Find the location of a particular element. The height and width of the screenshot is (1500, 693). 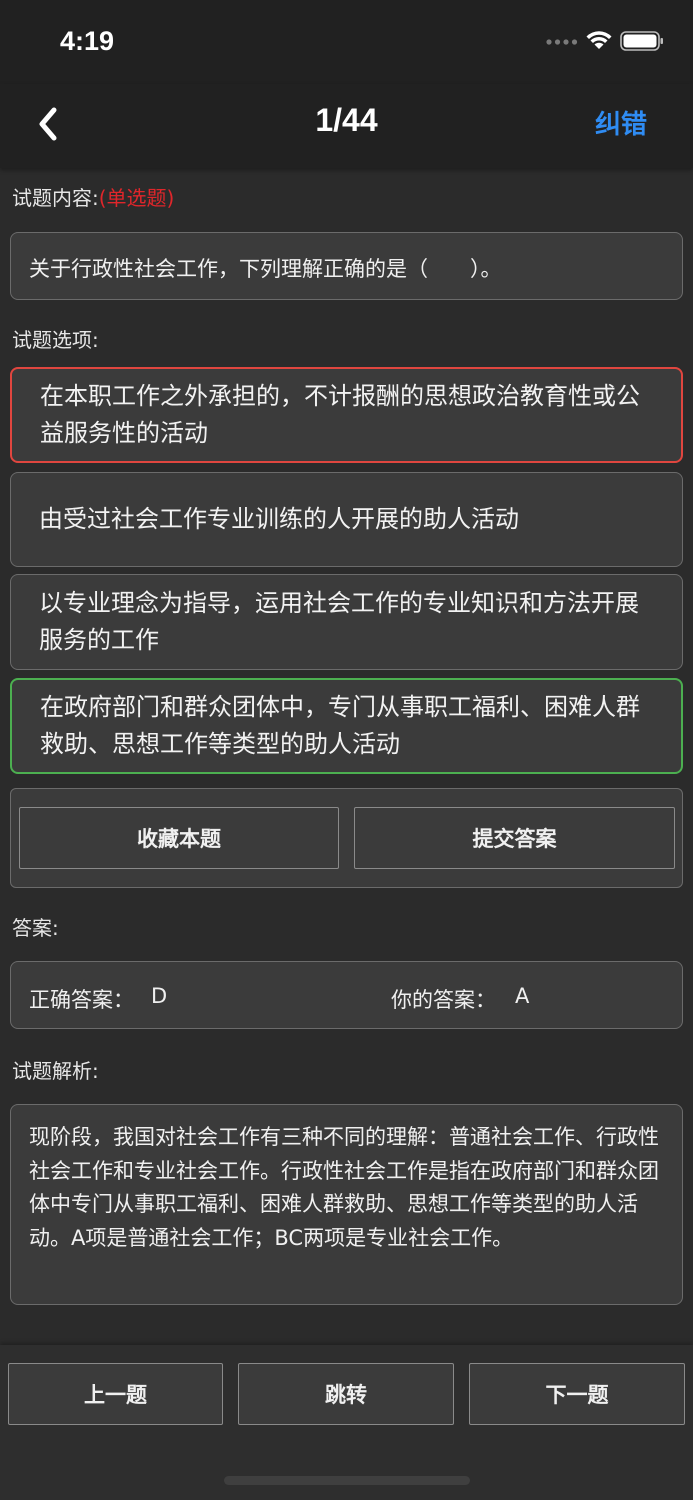

correct-answer-label: 正确答案： is located at coordinates (81, 1000).